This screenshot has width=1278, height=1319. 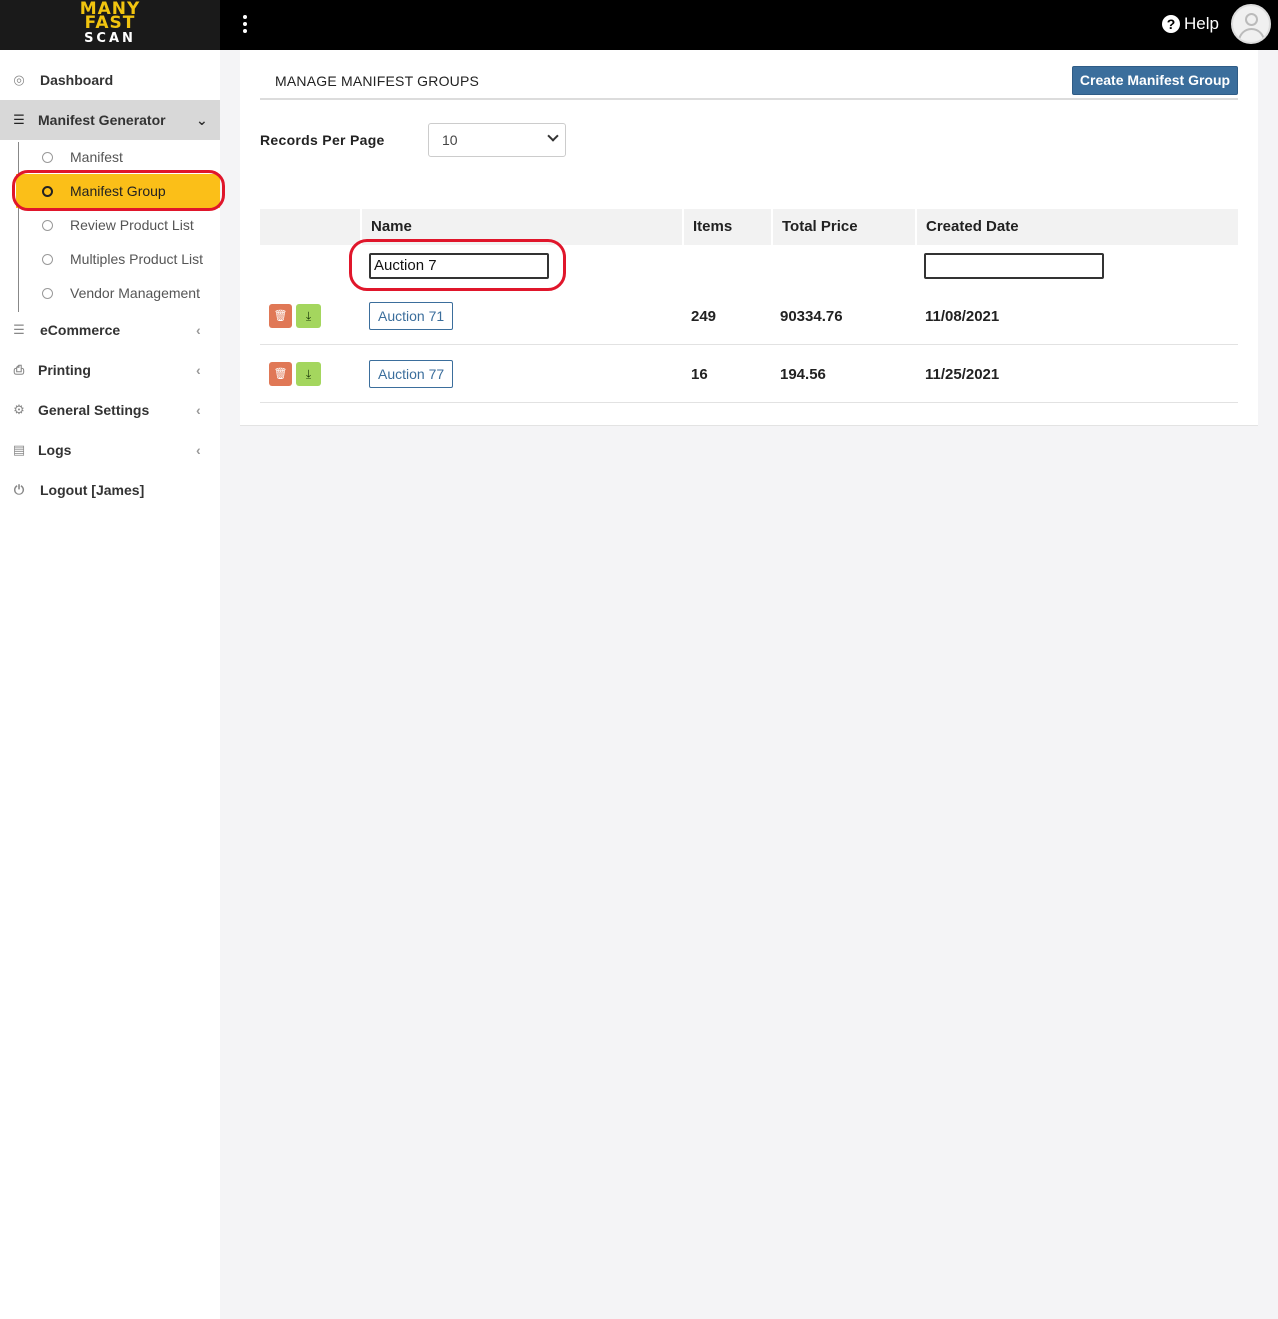 What do you see at coordinates (110, 450) in the screenshot?
I see `sidebar-item-logs: ▤ Logs ‹` at bounding box center [110, 450].